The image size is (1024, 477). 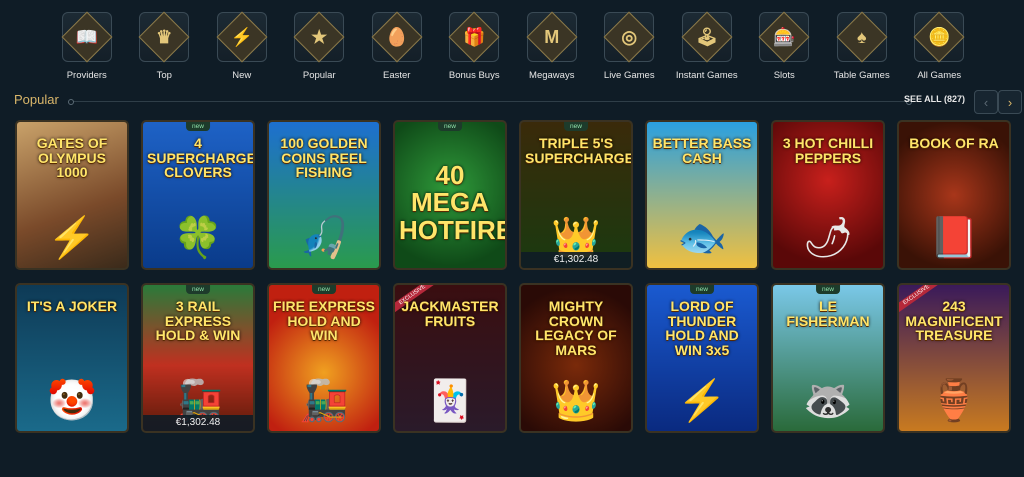 I want to click on category-icon: ♛, so click(x=164, y=37).